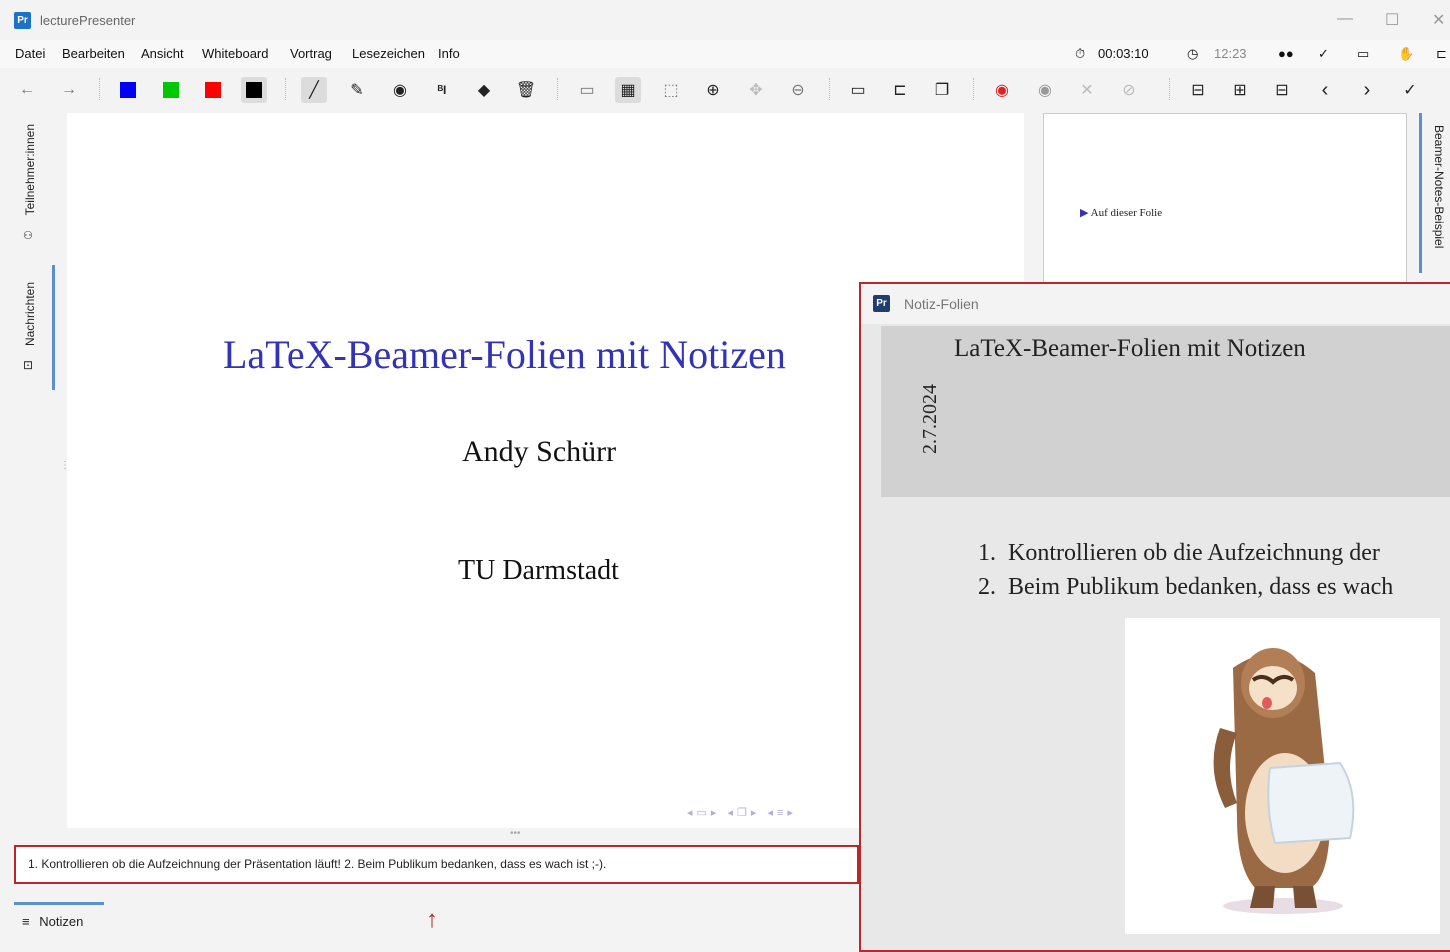  What do you see at coordinates (61, 921) in the screenshot?
I see `notes-tab-label: Notizen` at bounding box center [61, 921].